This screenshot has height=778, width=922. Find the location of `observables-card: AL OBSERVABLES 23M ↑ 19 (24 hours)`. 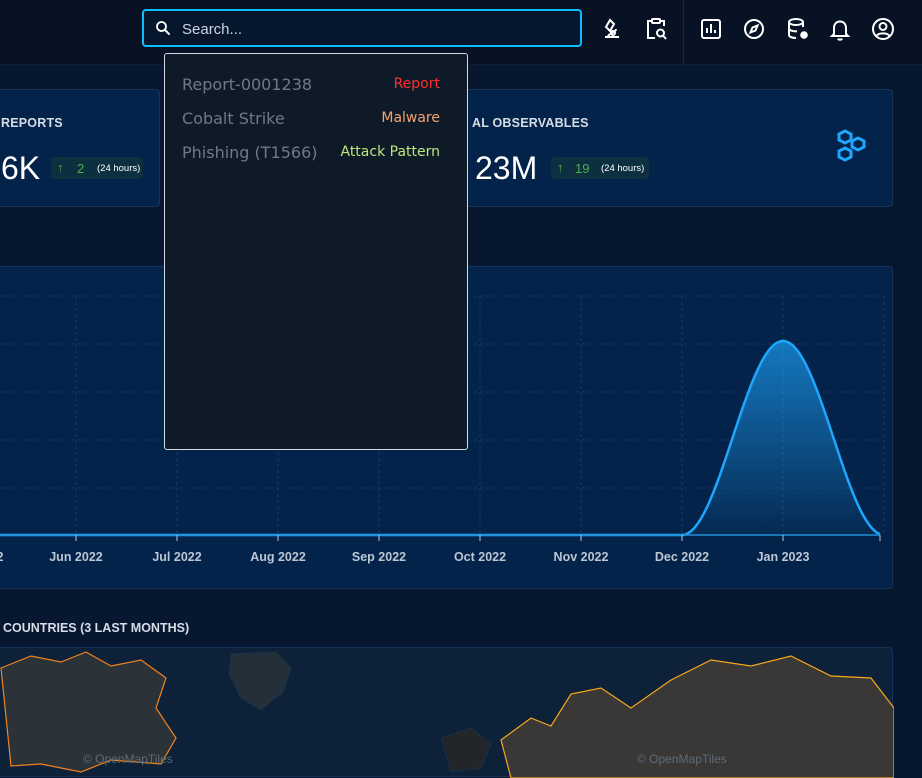

observables-card: AL OBSERVABLES 23M ↑ 19 (24 hours) is located at coordinates (656, 148).